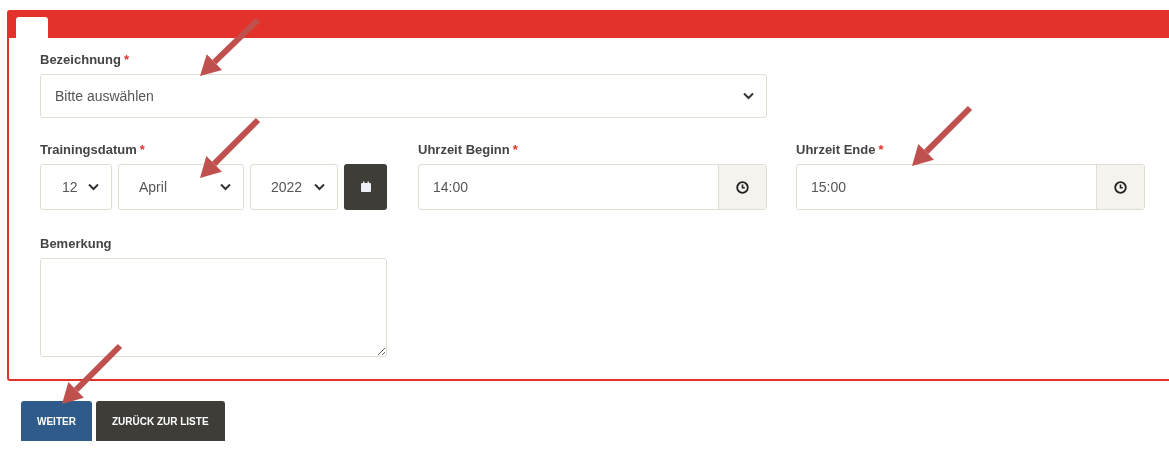  What do you see at coordinates (88, 149) in the screenshot?
I see `field-label: Trainingsdatum` at bounding box center [88, 149].